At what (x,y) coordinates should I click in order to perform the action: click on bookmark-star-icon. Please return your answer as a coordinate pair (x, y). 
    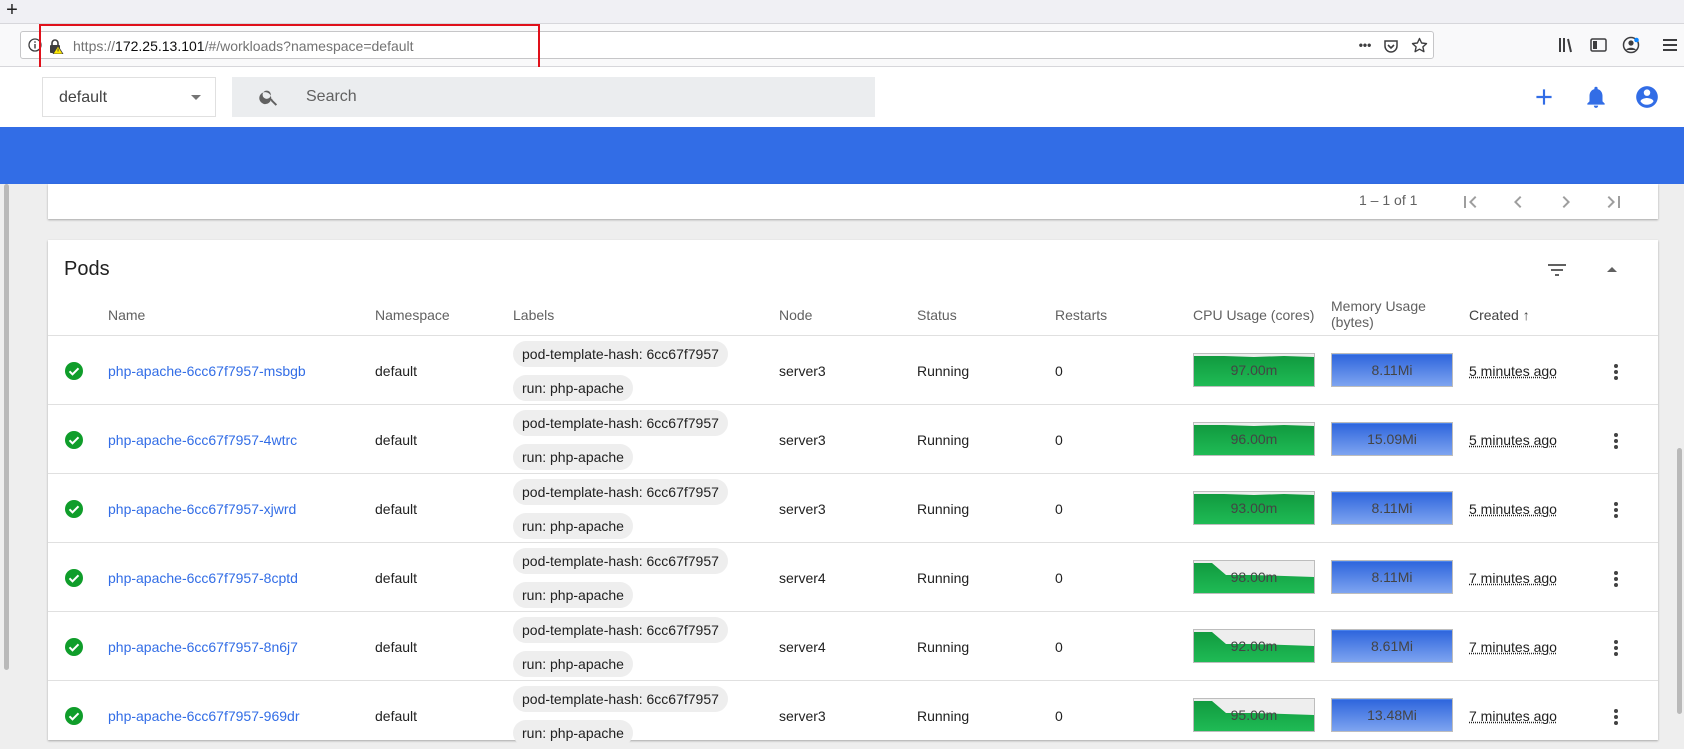
    Looking at the image, I should click on (1419, 45).